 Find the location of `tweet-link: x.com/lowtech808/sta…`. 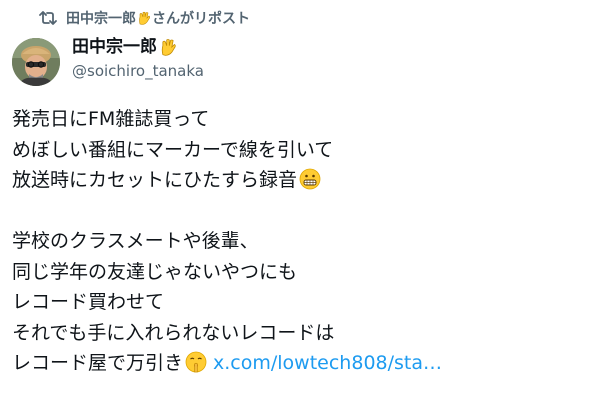

tweet-link: x.com/lowtech808/sta… is located at coordinates (327, 363).